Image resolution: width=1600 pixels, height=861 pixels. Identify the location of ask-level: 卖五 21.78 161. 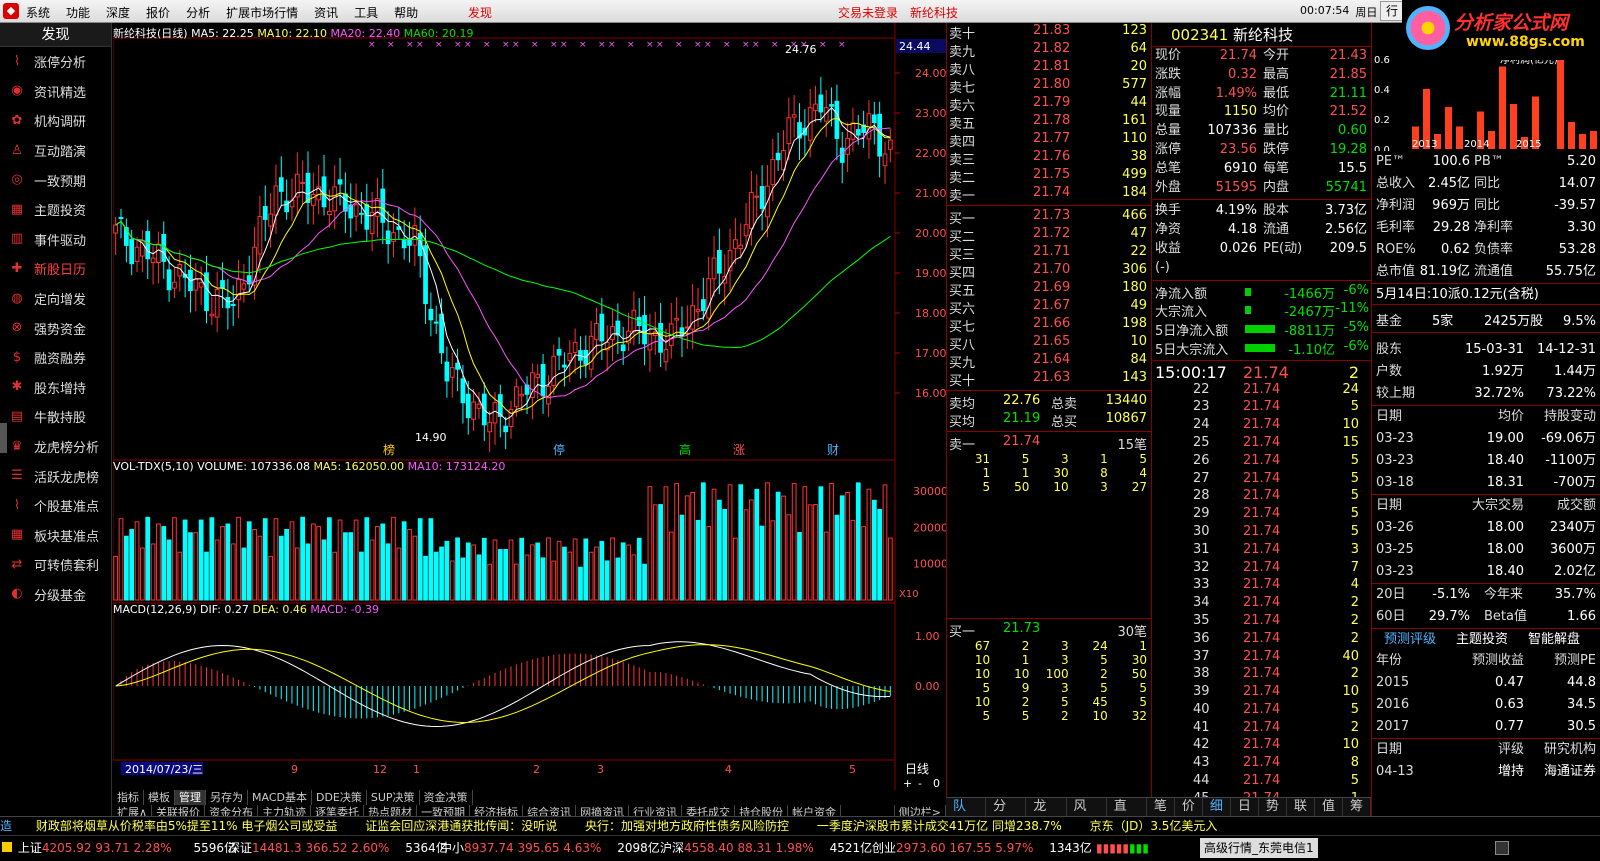
(1049, 122).